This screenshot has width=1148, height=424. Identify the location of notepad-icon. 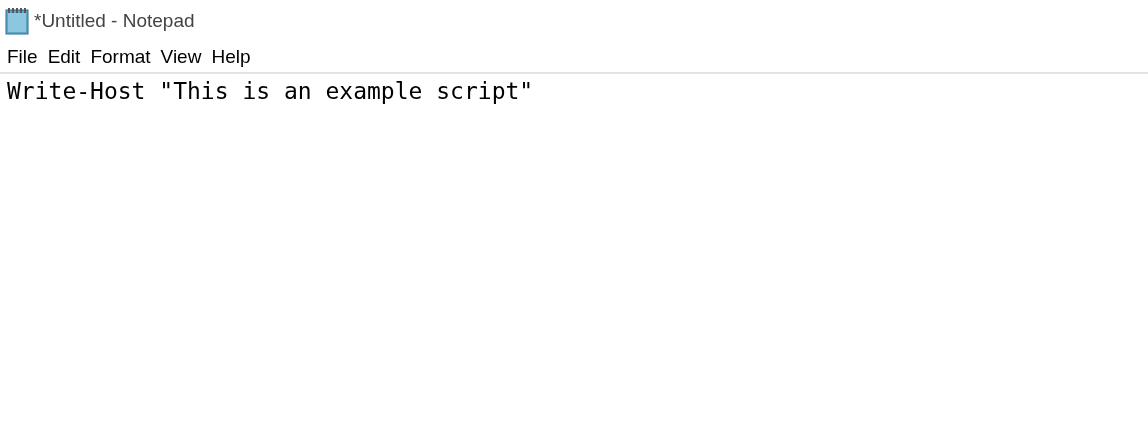
(17, 21).